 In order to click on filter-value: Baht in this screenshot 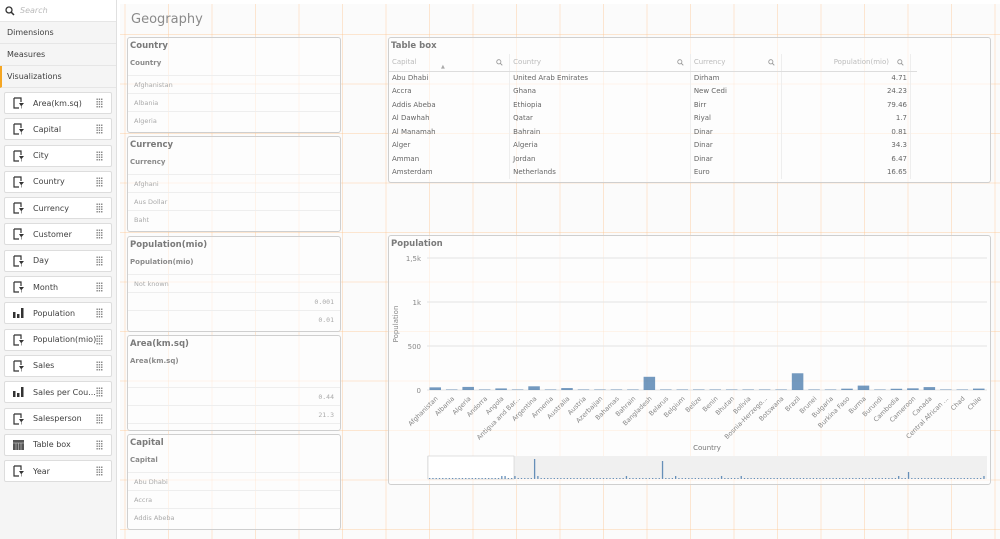, I will do `click(234, 219)`.